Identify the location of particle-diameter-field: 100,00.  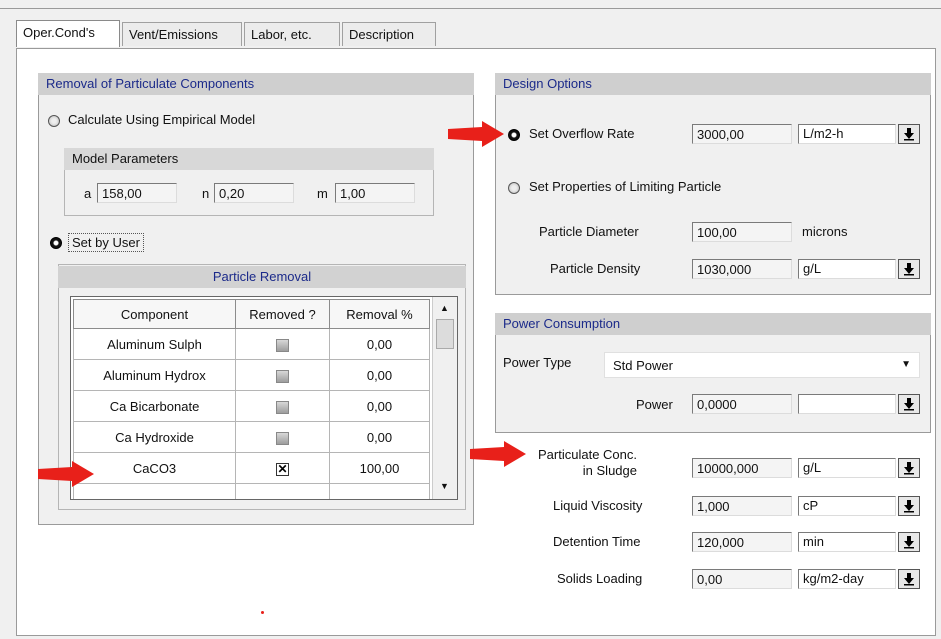
(742, 232).